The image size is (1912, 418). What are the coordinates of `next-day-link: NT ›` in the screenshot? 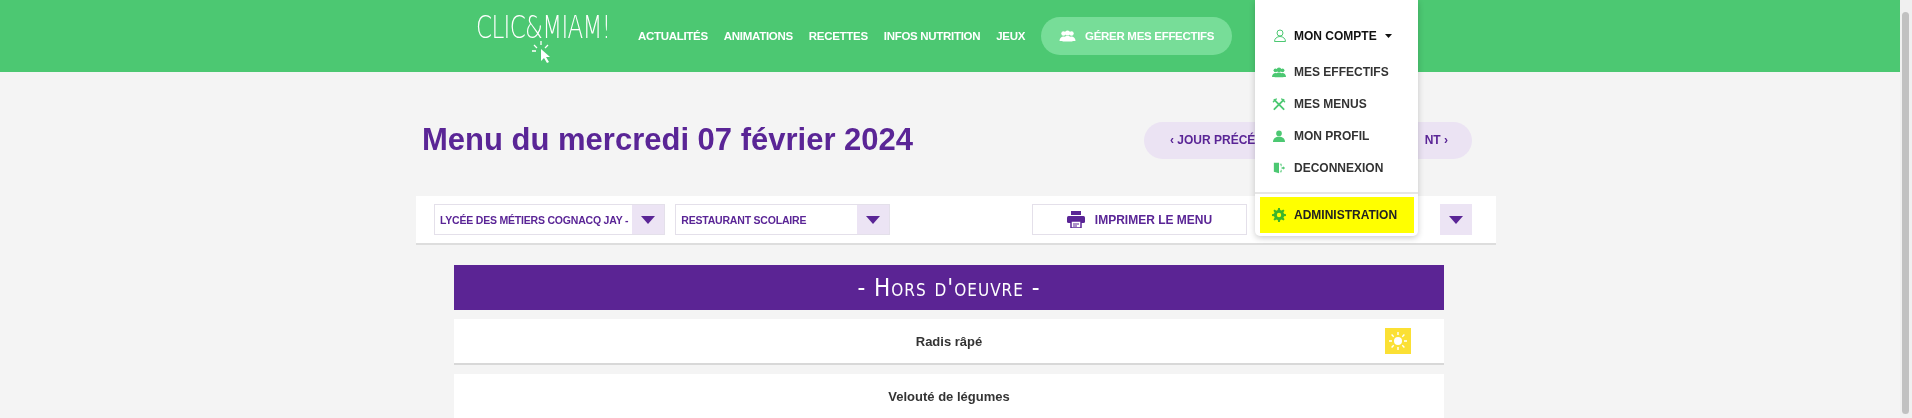 It's located at (1436, 140).